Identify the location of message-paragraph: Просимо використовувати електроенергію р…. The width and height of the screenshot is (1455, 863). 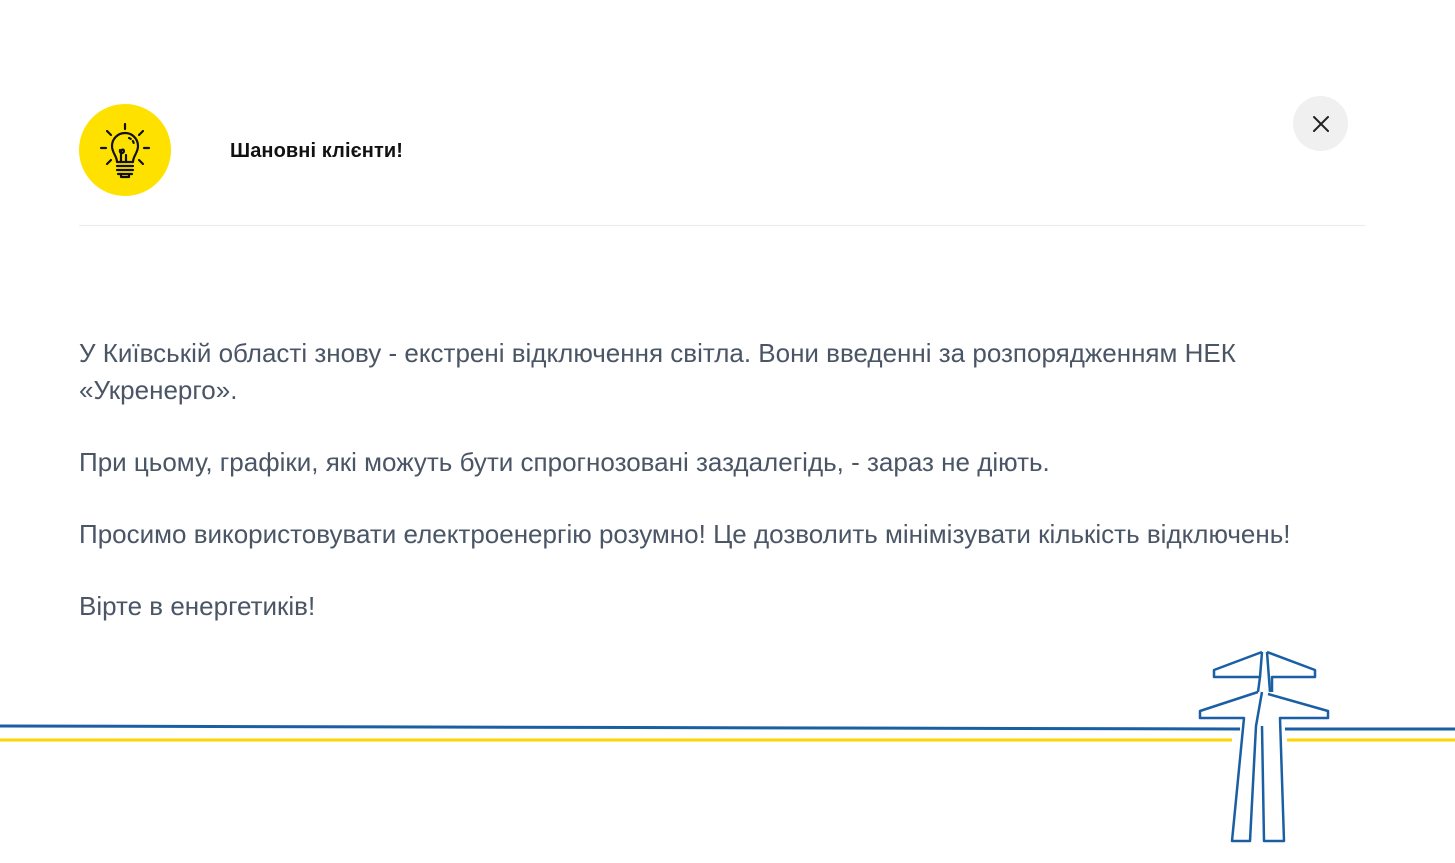
(685, 534).